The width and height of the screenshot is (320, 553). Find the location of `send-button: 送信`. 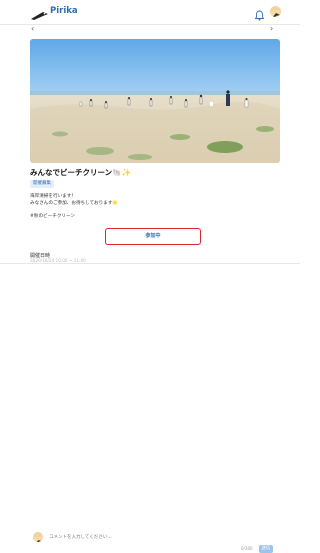

send-button: 送信 is located at coordinates (266, 549).